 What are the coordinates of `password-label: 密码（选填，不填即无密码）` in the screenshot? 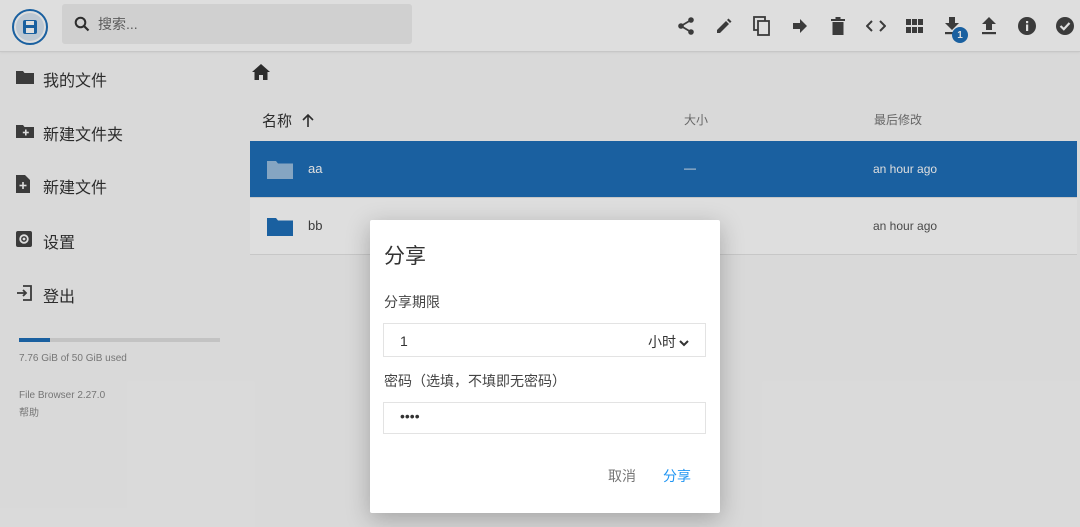 It's located at (475, 381).